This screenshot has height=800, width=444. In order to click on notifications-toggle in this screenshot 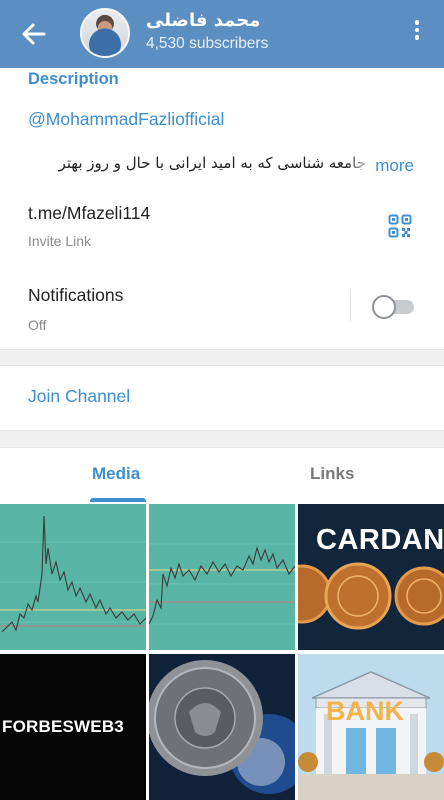, I will do `click(393, 307)`.